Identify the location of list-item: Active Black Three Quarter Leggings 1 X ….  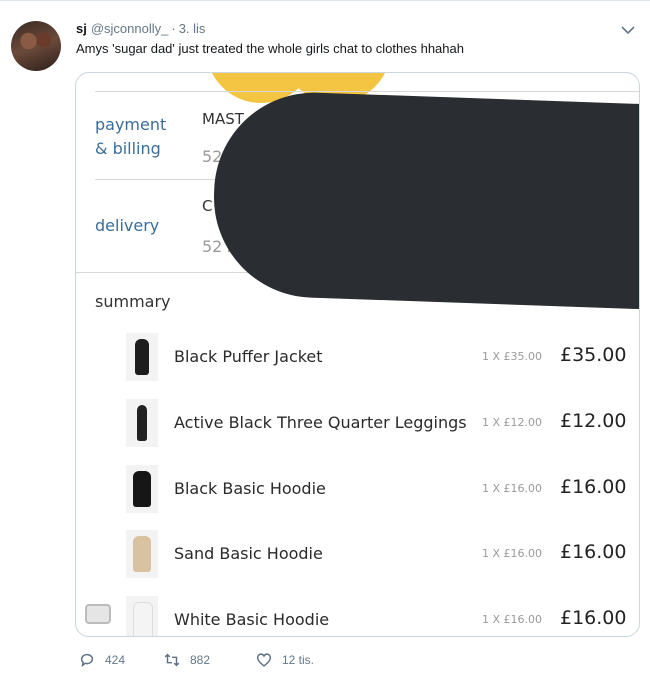
(357, 424).